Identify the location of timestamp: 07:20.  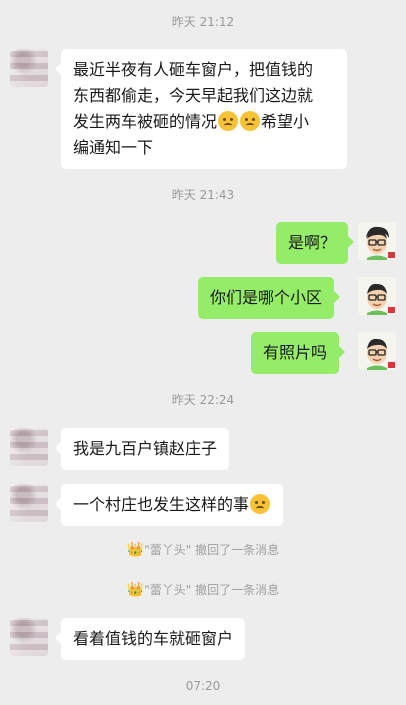
(203, 686).